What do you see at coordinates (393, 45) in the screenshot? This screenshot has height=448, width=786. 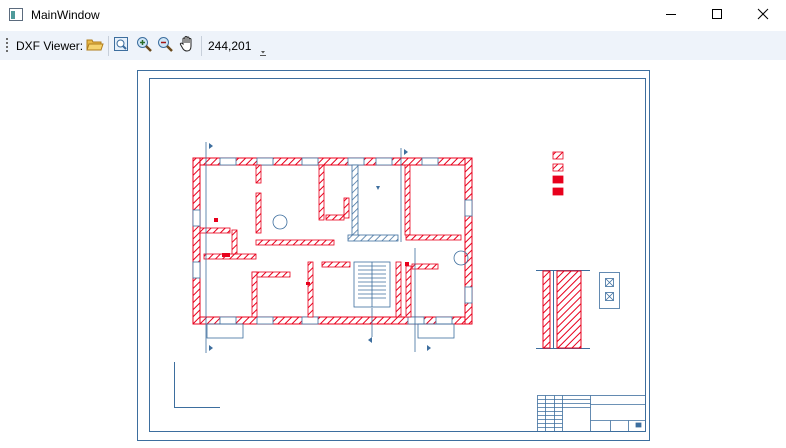 I see `toolbar: DXF Viewer: 244,201` at bounding box center [393, 45].